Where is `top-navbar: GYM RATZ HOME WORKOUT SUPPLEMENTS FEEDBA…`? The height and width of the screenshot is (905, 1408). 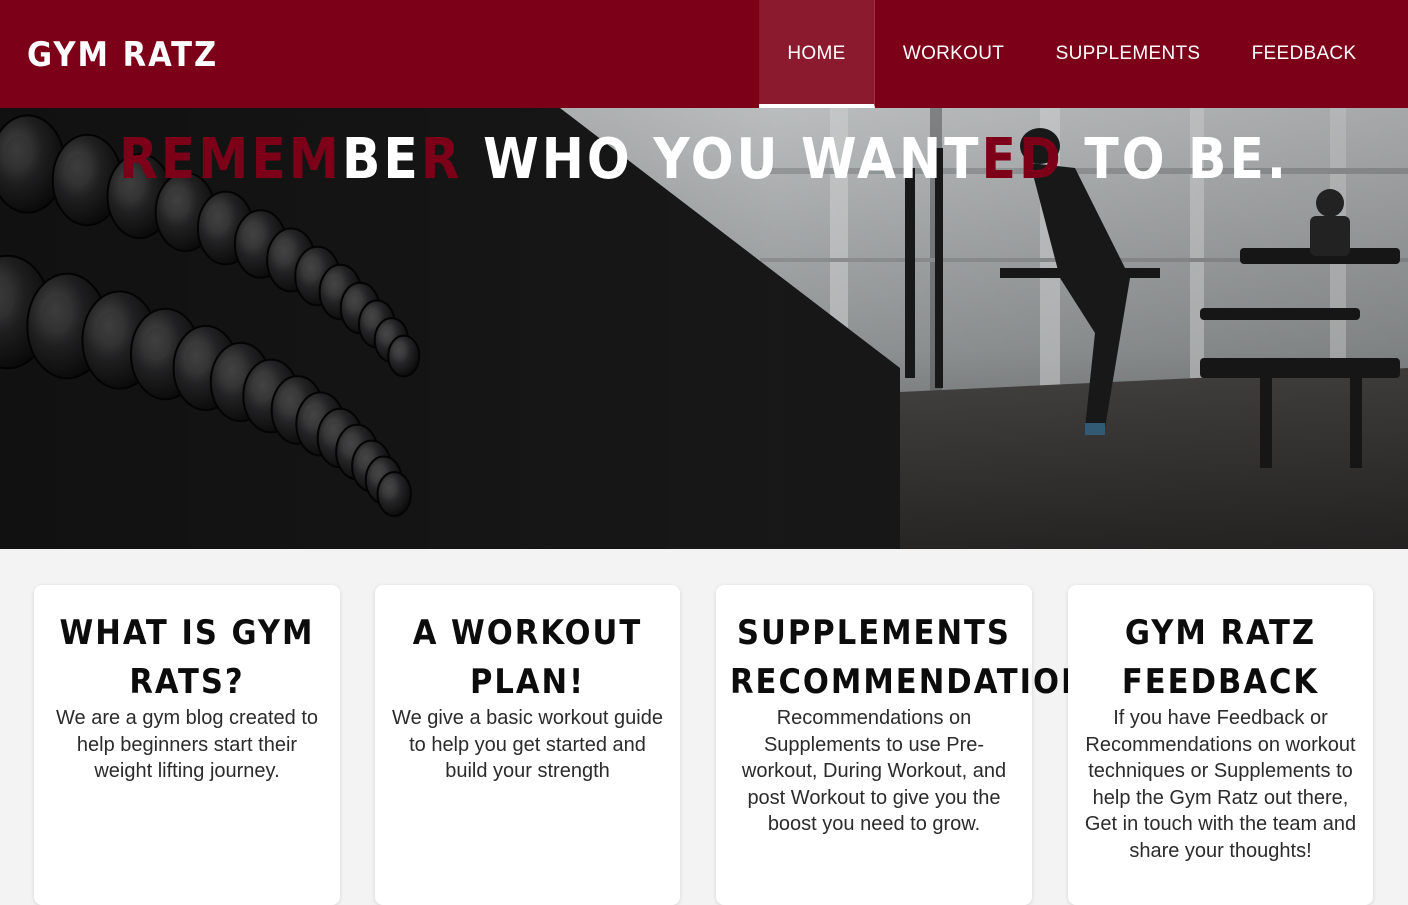 top-navbar: GYM RATZ HOME WORKOUT SUPPLEMENTS FEEDBA… is located at coordinates (704, 54).